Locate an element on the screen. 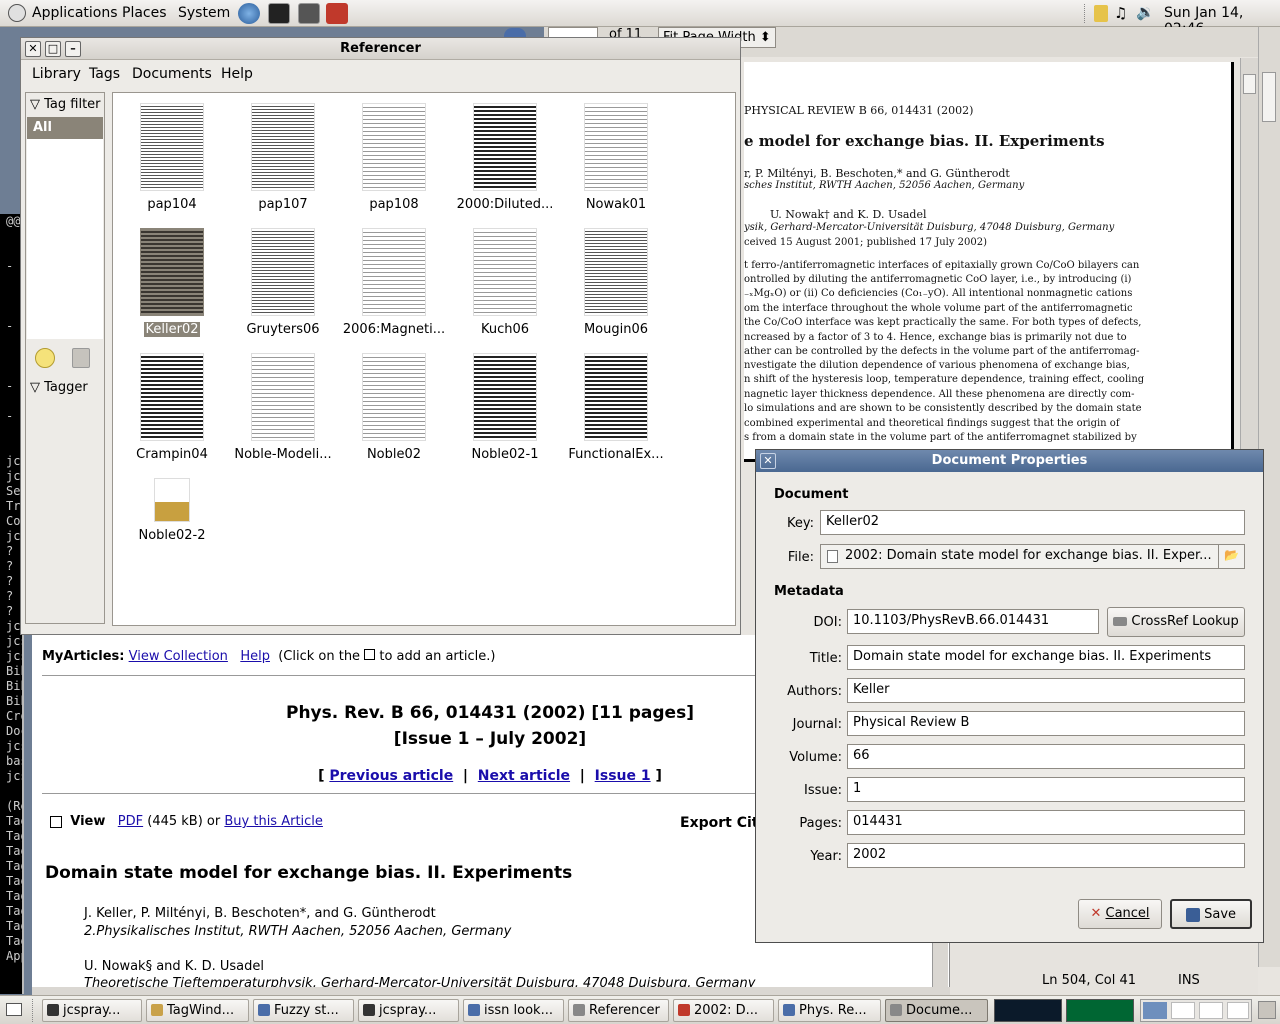 The width and height of the screenshot is (1280, 1024). tag-filter-header: ▽ Tag filter is located at coordinates (65, 104).